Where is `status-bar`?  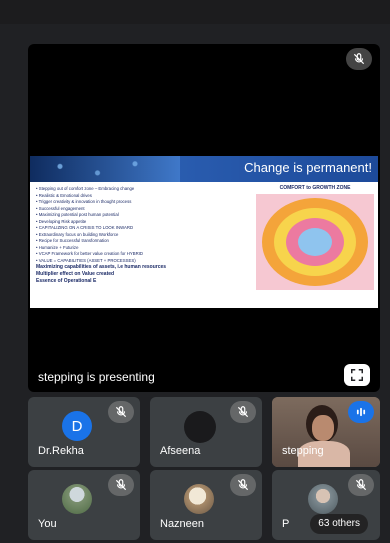
status-bar is located at coordinates (195, 12).